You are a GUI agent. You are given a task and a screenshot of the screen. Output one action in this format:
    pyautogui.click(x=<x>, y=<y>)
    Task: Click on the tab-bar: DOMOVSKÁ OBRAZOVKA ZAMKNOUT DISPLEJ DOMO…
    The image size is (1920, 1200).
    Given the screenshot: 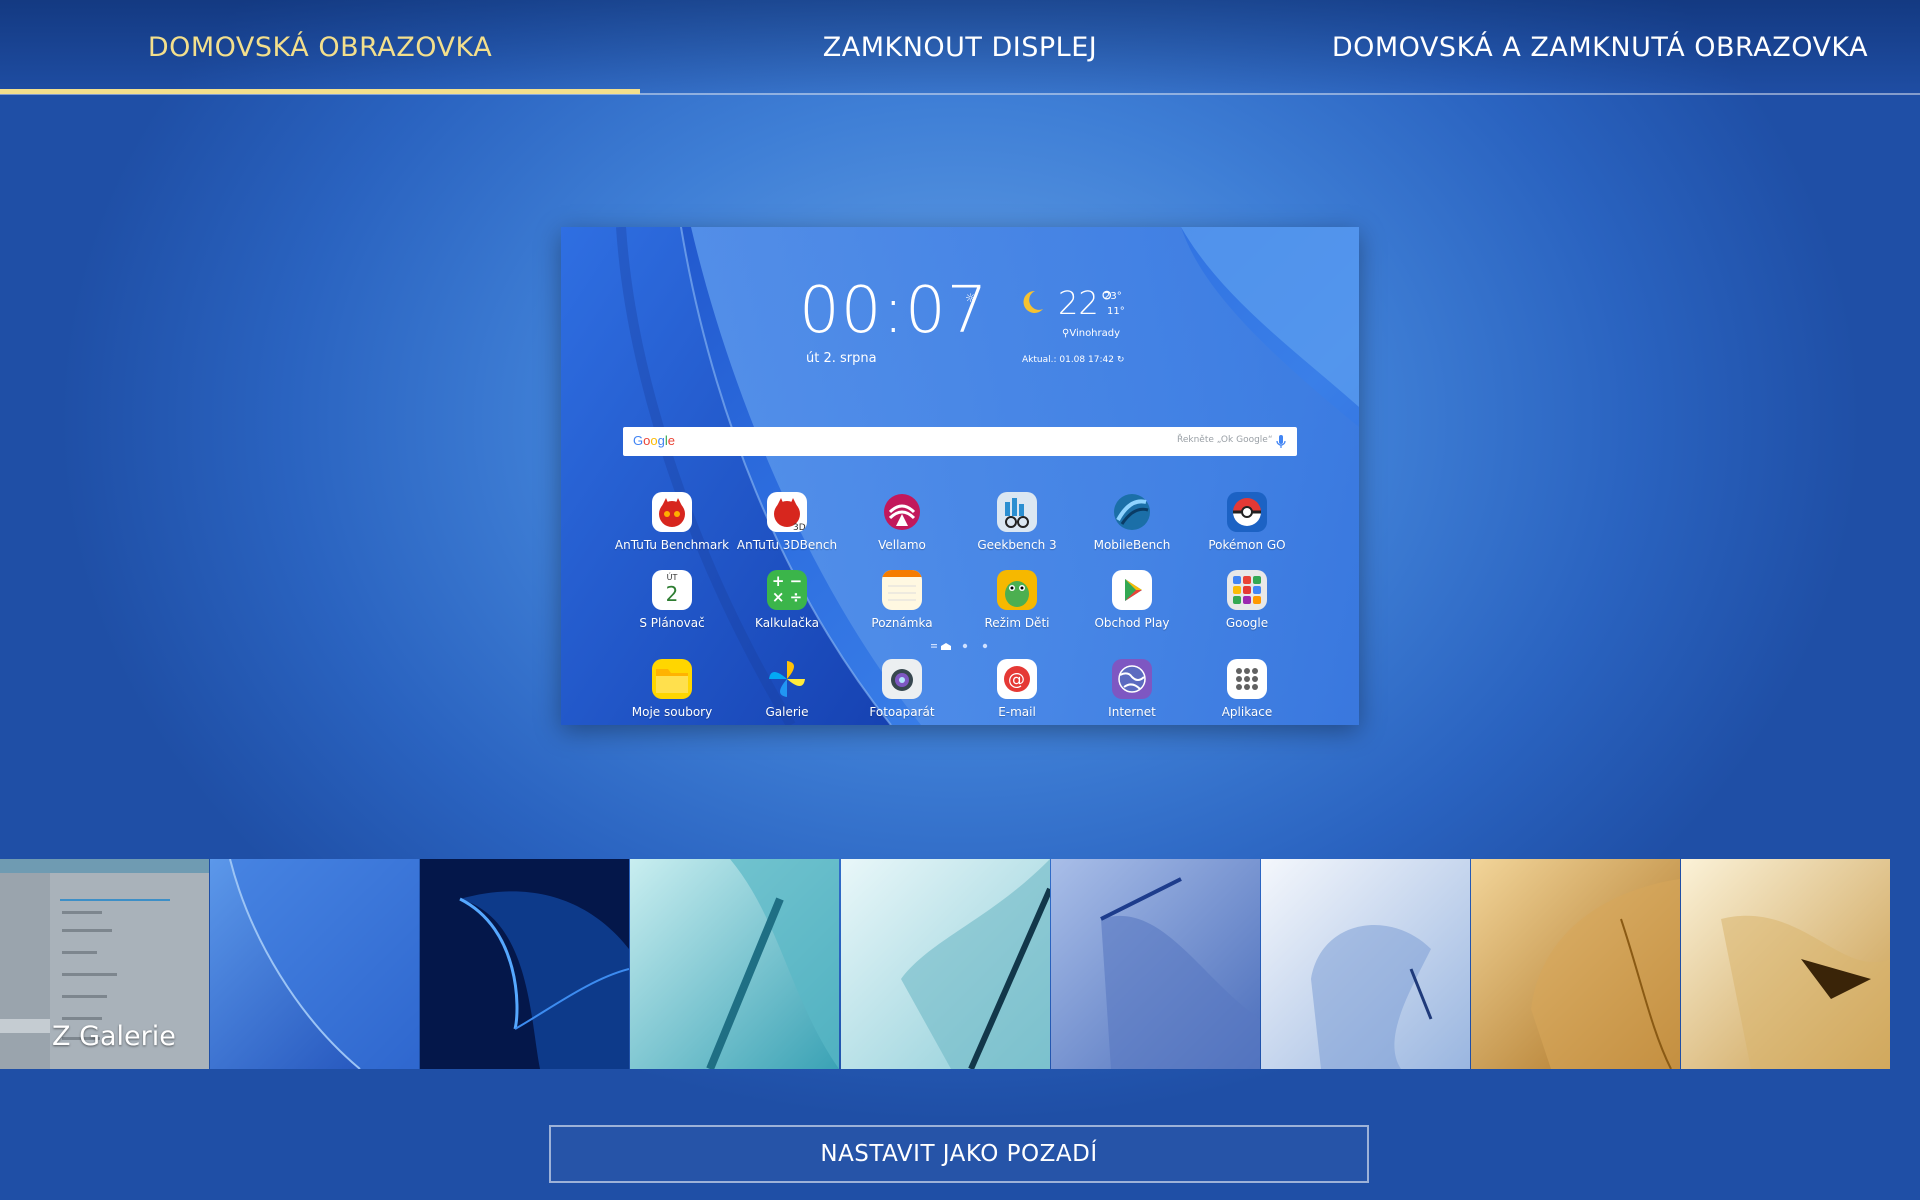 What is the action you would take?
    pyautogui.click(x=960, y=47)
    